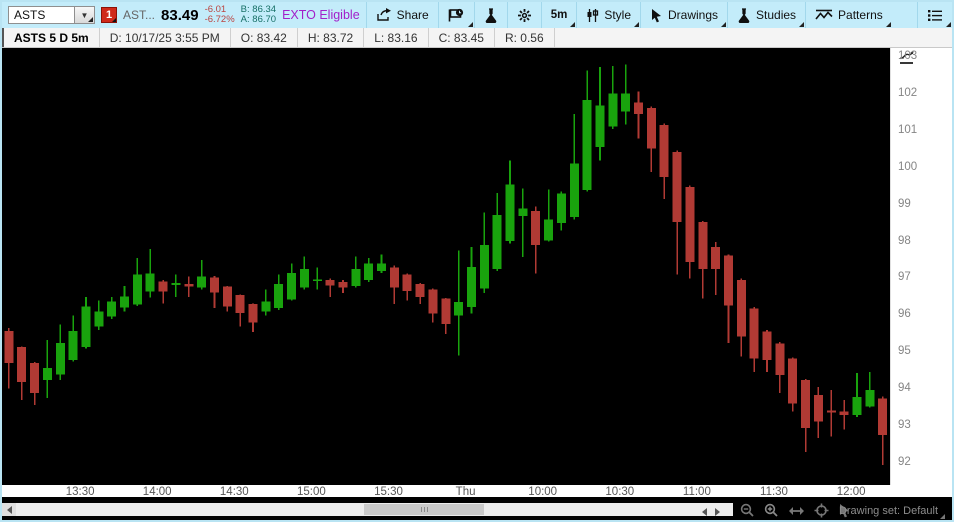  Describe the element at coordinates (904, 461) in the screenshot. I see `price-tick-label: 92` at that location.